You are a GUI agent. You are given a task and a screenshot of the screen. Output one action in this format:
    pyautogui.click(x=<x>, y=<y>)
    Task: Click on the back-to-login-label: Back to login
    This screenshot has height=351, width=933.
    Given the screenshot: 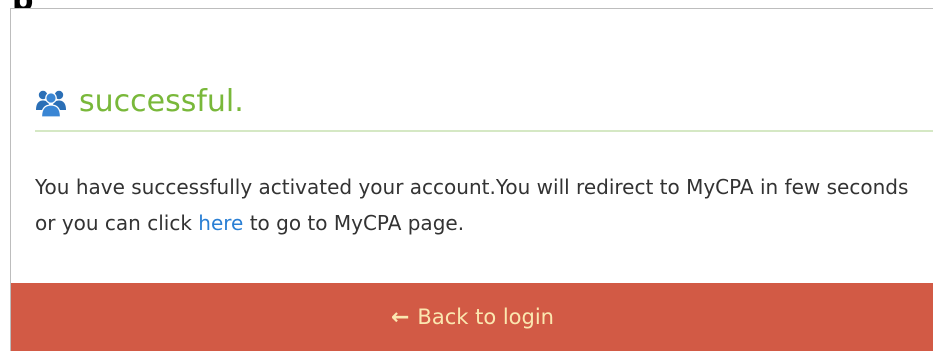 What is the action you would take?
    pyautogui.click(x=485, y=317)
    